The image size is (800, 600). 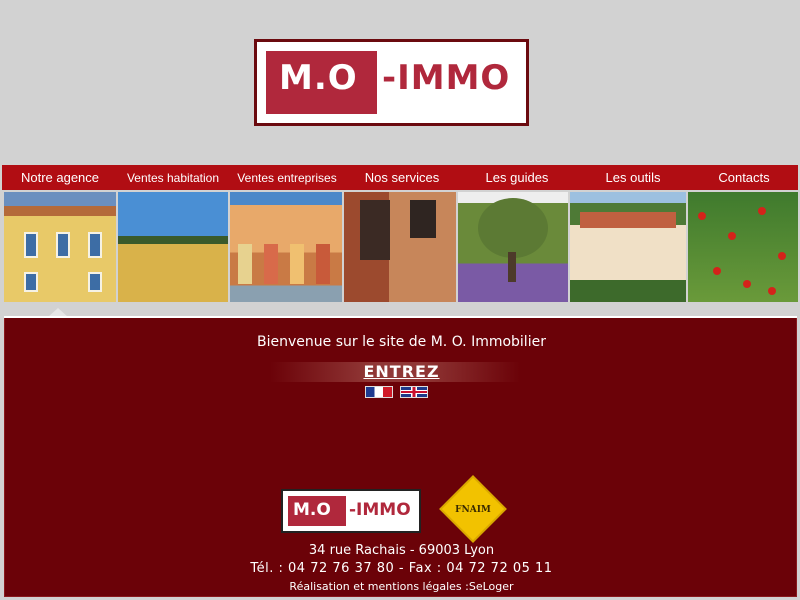 What do you see at coordinates (286, 247) in the screenshot?
I see `photo-harbor-town` at bounding box center [286, 247].